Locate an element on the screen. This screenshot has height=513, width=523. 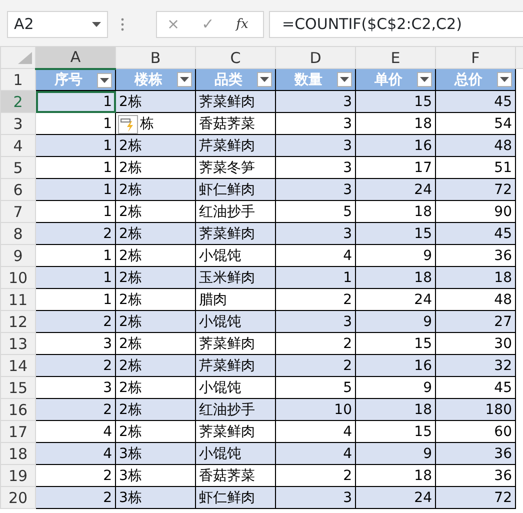
row-header: 3 is located at coordinates (18, 123).